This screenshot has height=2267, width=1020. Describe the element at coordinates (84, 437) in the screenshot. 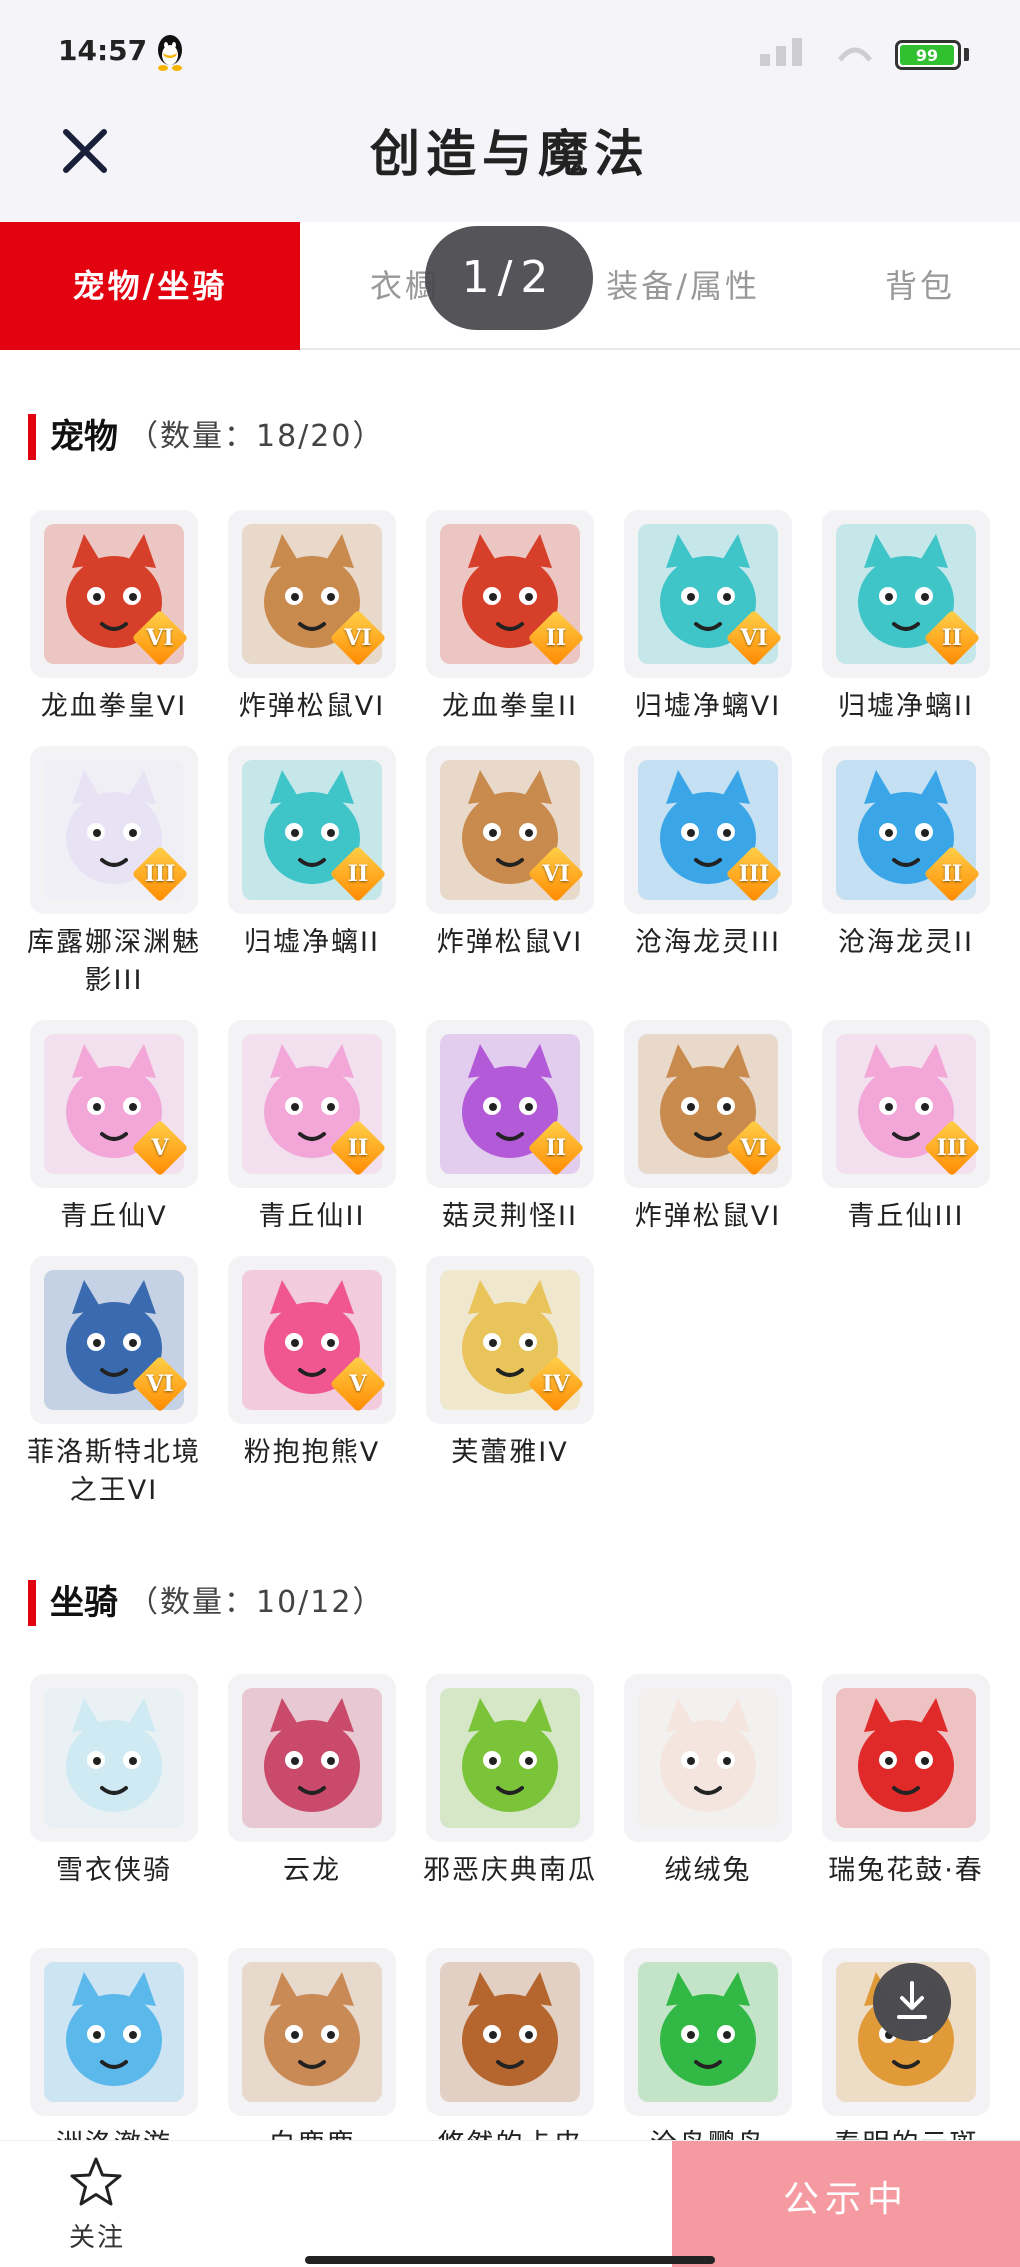

I see `pets-section-title: 宠物` at that location.